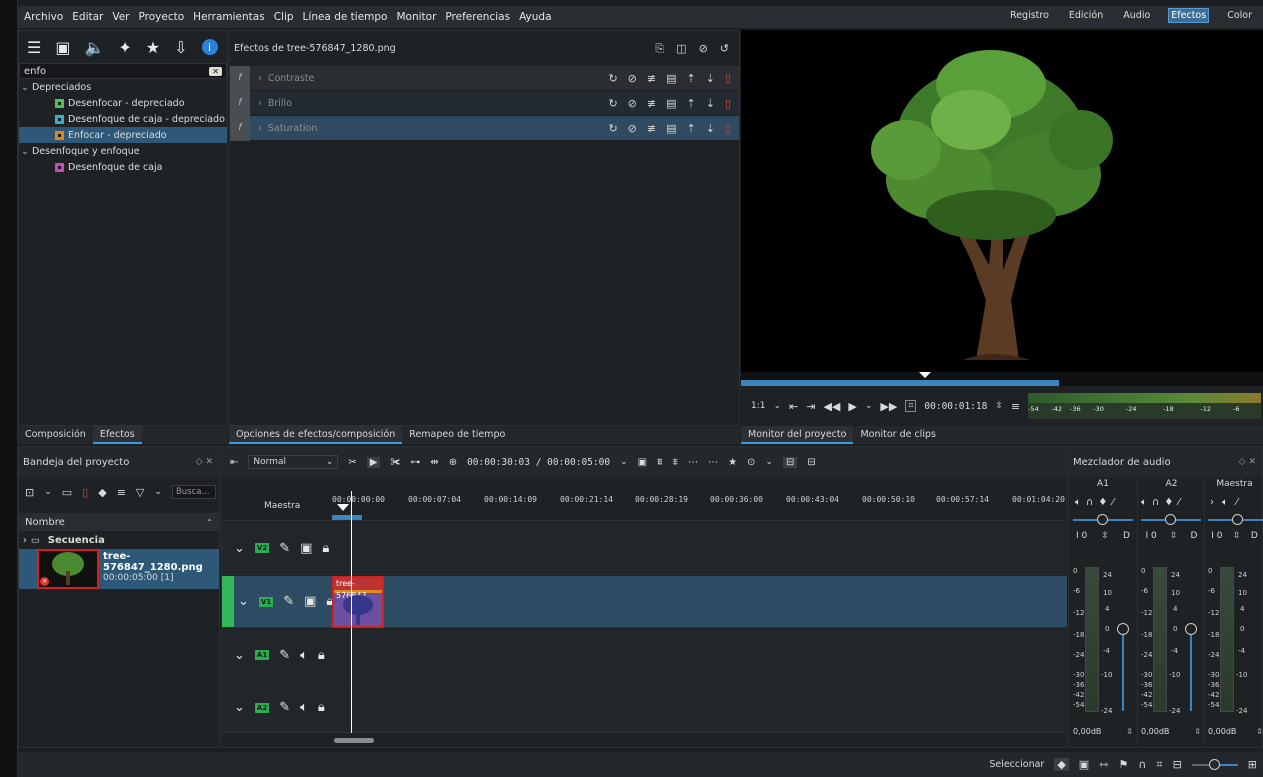 This screenshot has width=1263, height=777. Describe the element at coordinates (209, 47) in the screenshot. I see `info-icon: i` at that location.